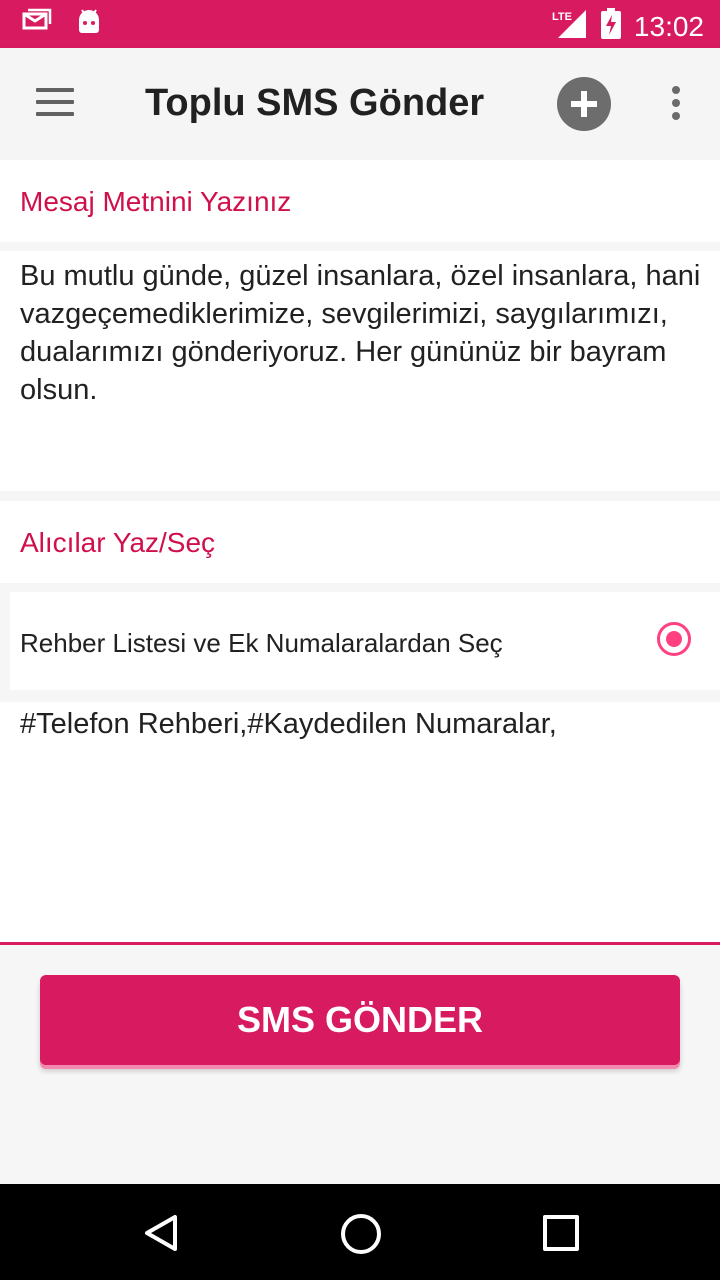 The height and width of the screenshot is (1280, 720). Describe the element at coordinates (56, 104) in the screenshot. I see `hamburger-menu-icon` at that location.